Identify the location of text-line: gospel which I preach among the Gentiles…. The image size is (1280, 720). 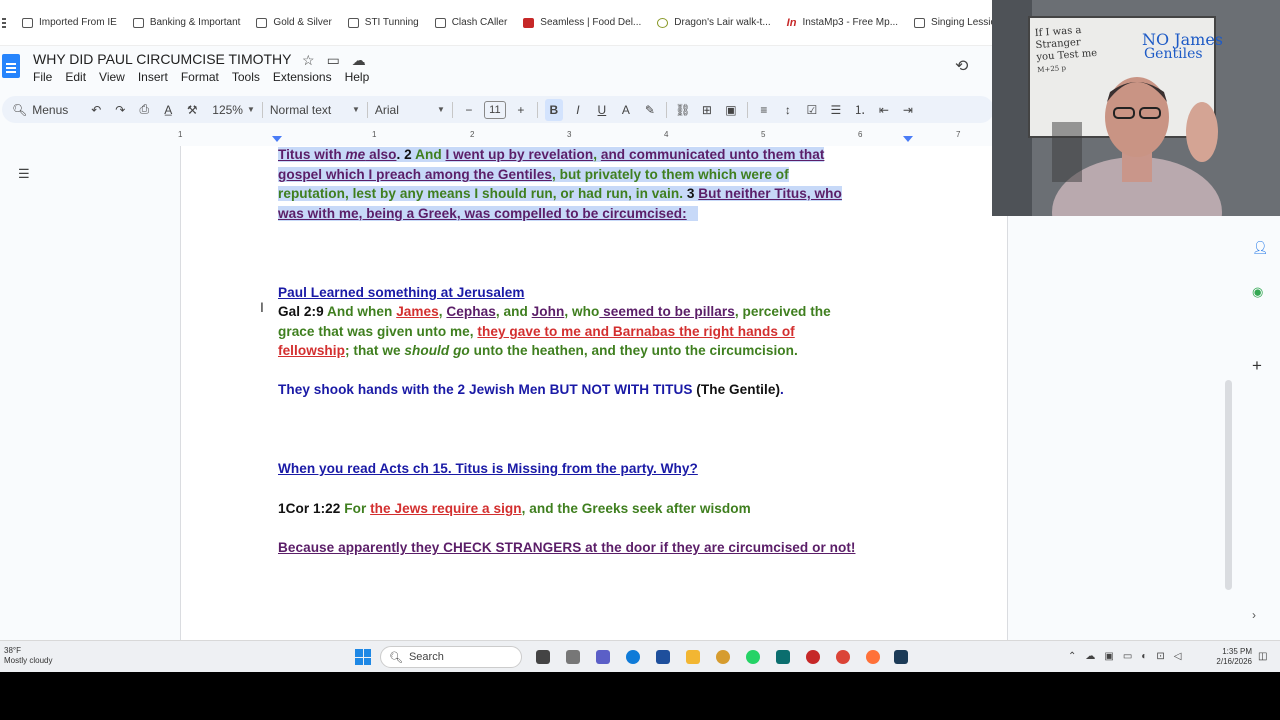
(533, 174).